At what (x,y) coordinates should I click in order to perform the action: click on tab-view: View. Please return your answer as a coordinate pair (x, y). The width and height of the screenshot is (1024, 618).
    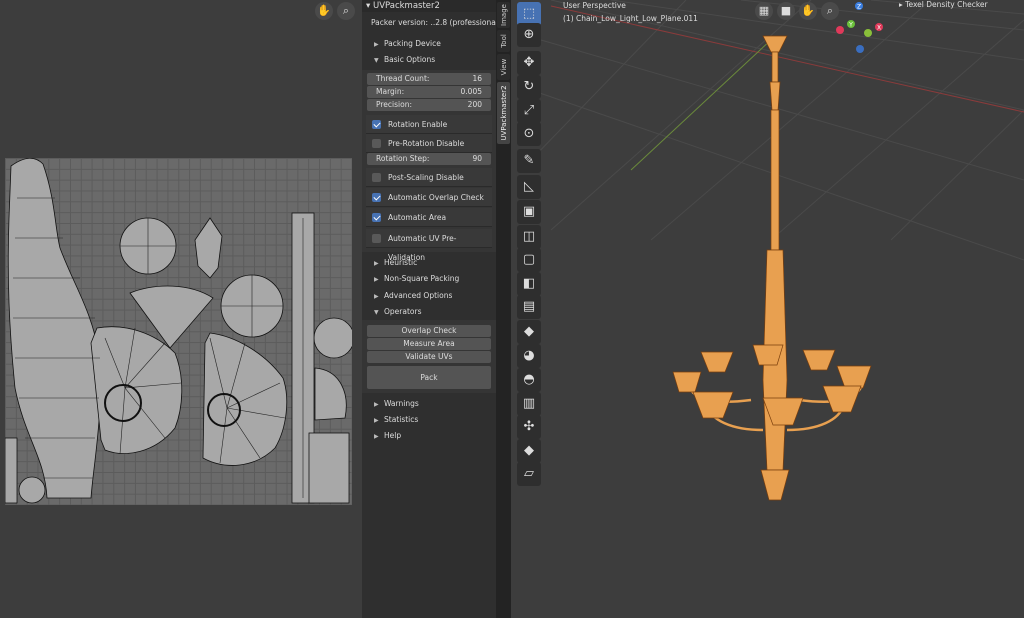
    Looking at the image, I should click on (503, 67).